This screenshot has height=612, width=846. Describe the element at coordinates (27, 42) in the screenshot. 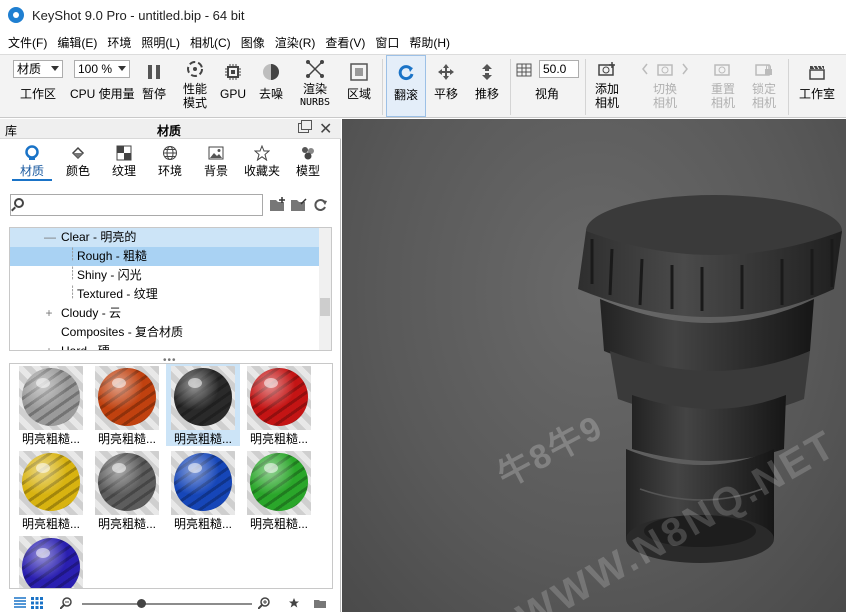

I see `menu-file: 文件(F)` at that location.